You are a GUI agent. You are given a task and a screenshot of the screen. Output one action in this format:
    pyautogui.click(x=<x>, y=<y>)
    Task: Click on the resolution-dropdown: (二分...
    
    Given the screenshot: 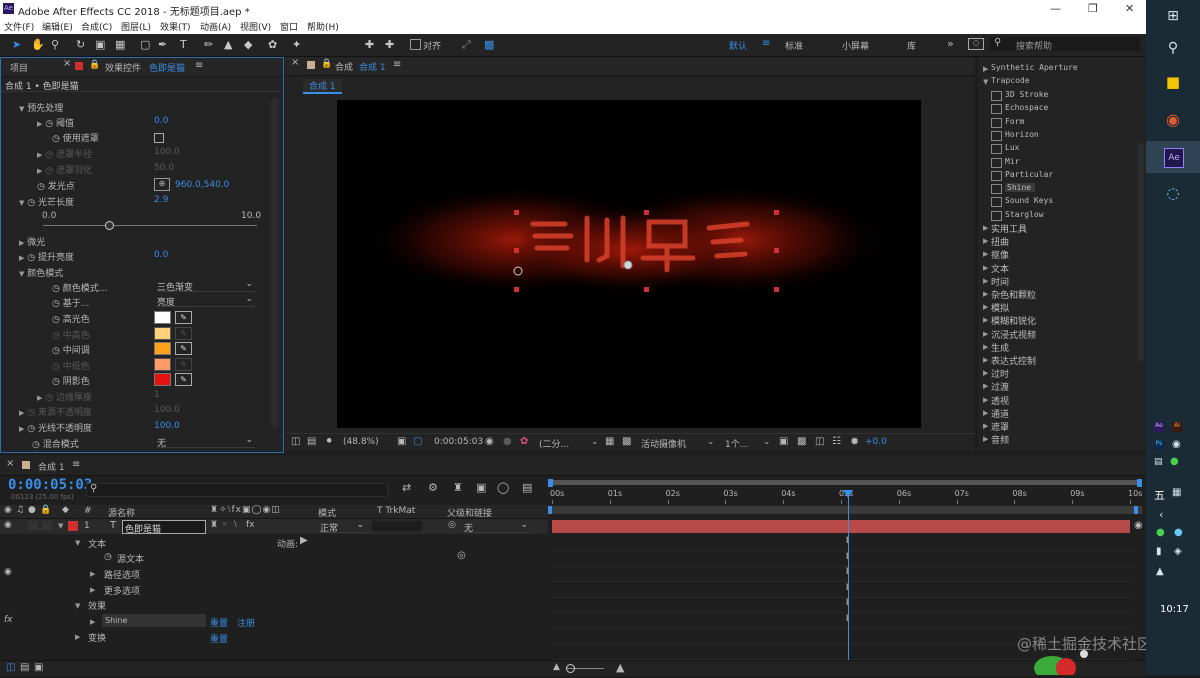 What is the action you would take?
    pyautogui.click(x=554, y=443)
    